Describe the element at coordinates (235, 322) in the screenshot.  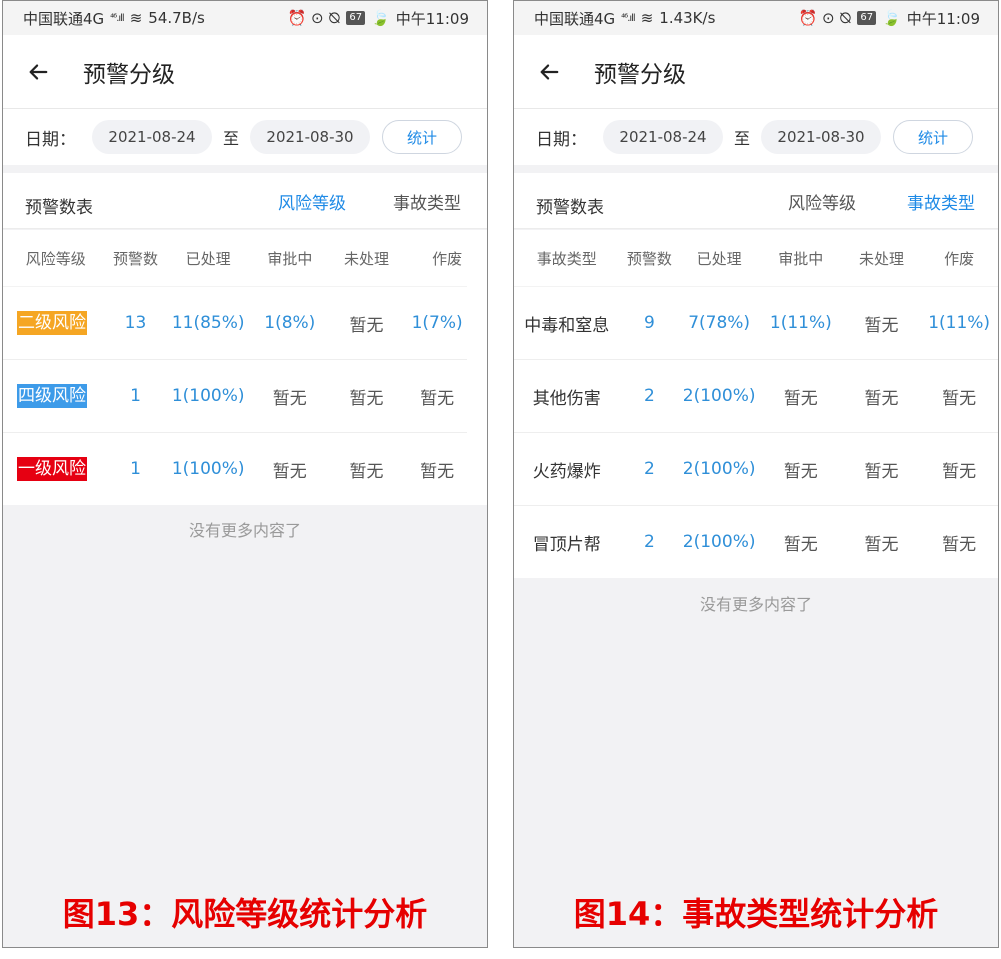
I see `table-row: 二级风险 13 11(85%) 1(8%) 暂无 1(7%)` at that location.